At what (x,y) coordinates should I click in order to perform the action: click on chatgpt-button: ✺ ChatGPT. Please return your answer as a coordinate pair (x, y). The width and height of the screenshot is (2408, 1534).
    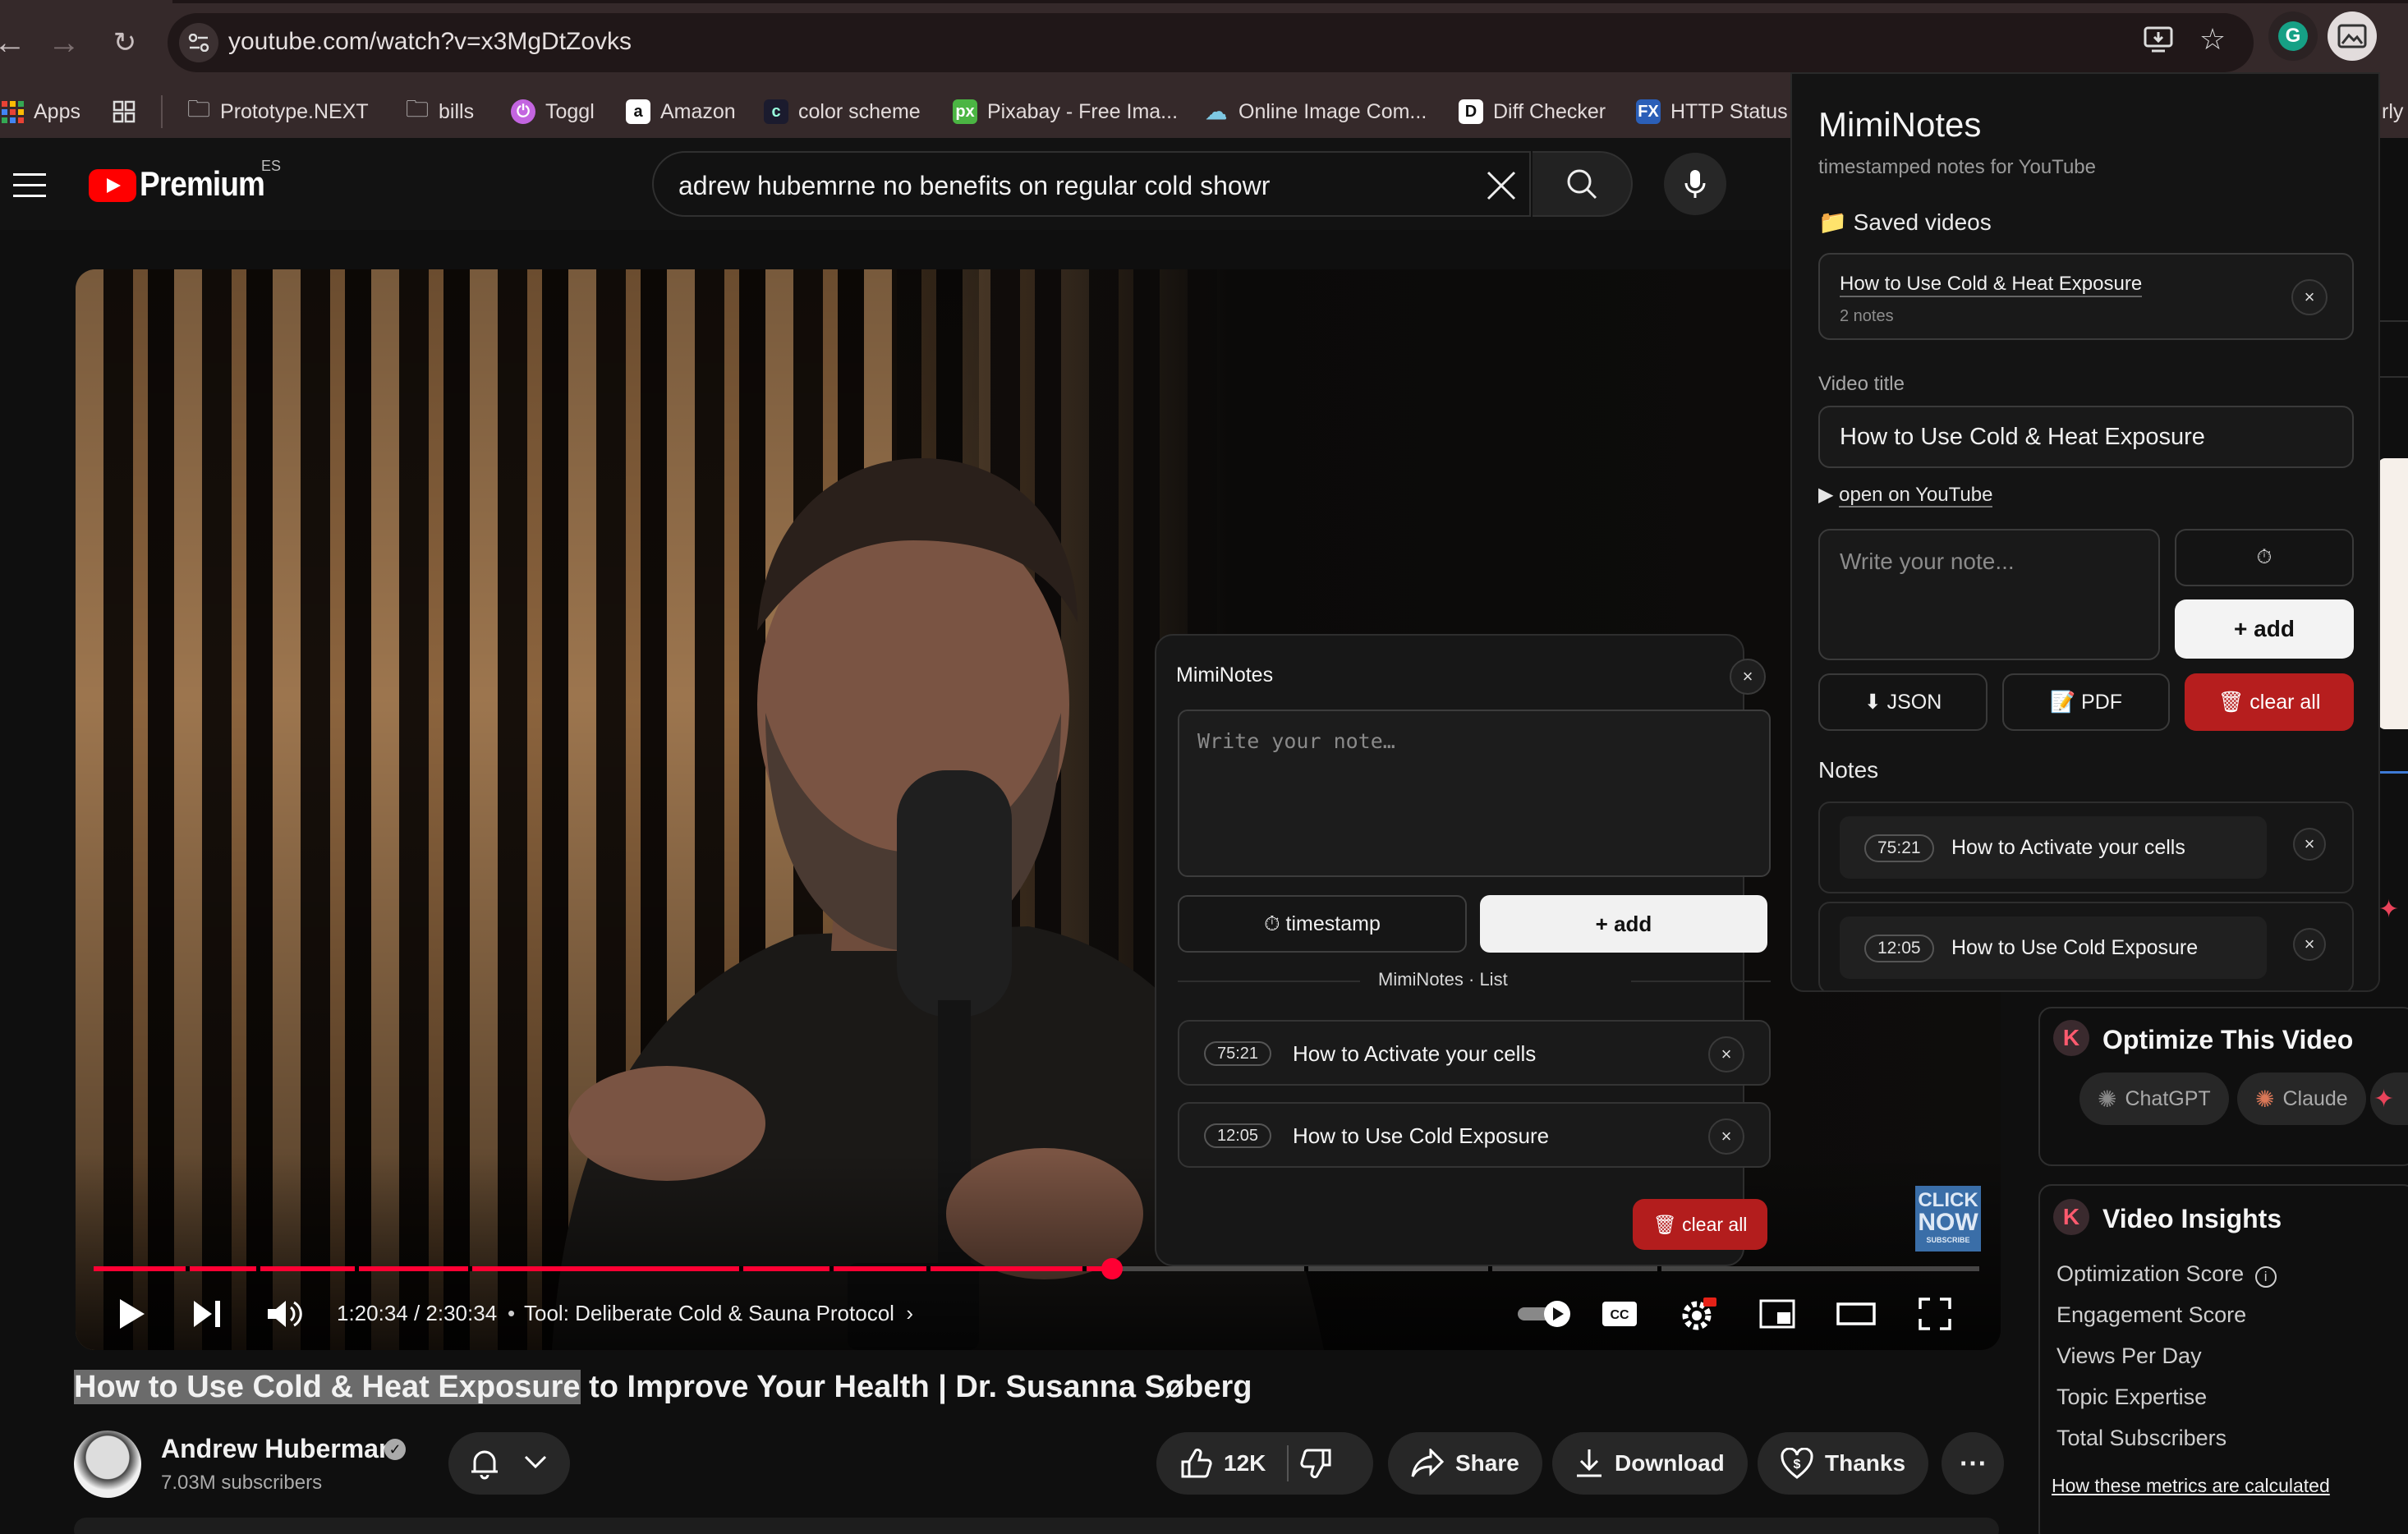
    Looking at the image, I should click on (2154, 1098).